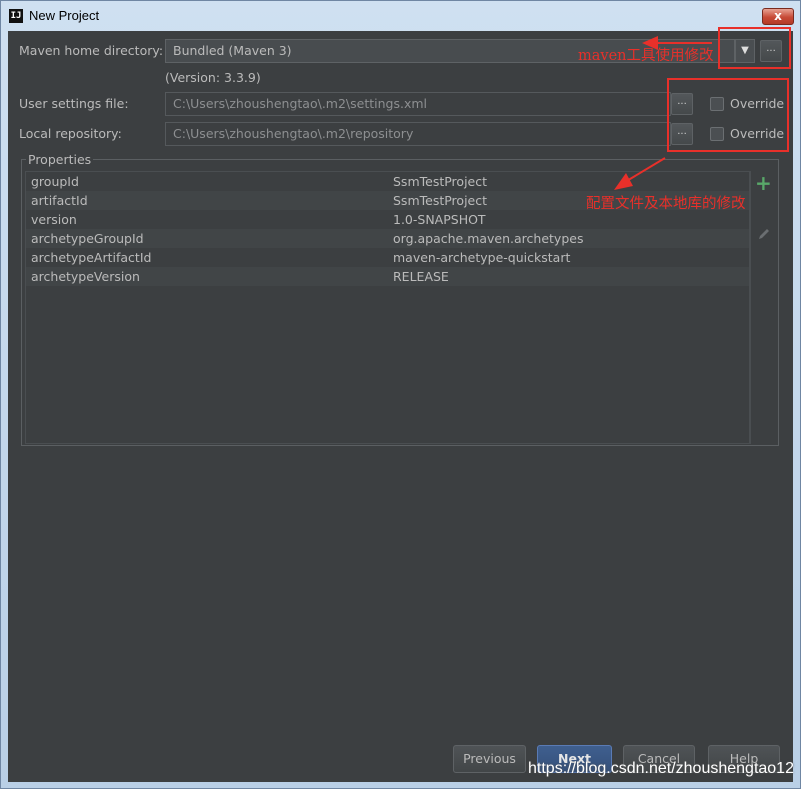  Describe the element at coordinates (661, 768) in the screenshot. I see `watermark-url: https://blog.csdn.net/zhoushengtao12` at that location.